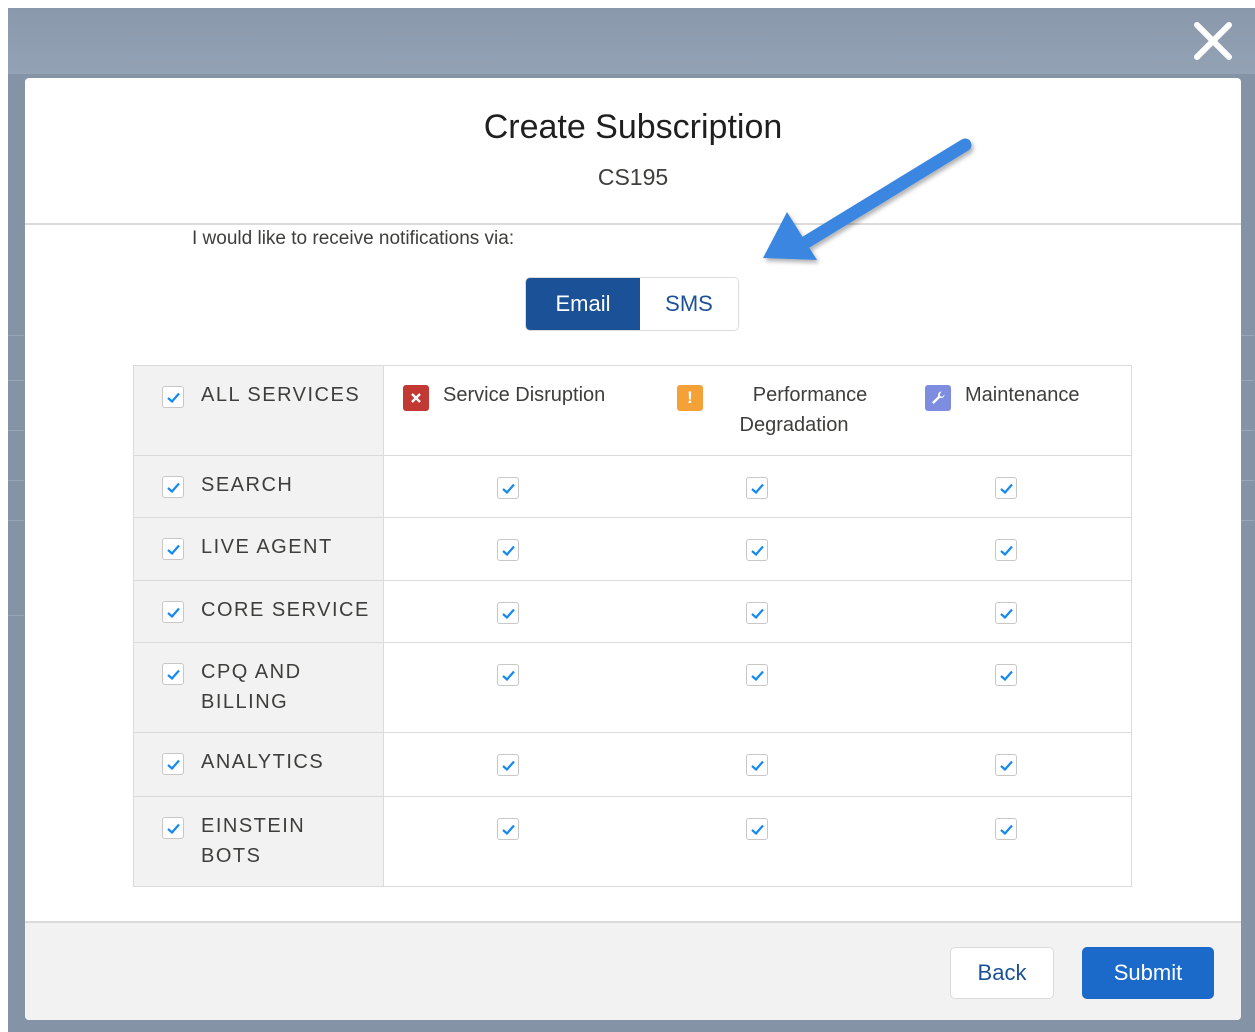 Image resolution: width=1255 pixels, height=1032 pixels. I want to click on service-checkbox-live-agent, so click(173, 549).